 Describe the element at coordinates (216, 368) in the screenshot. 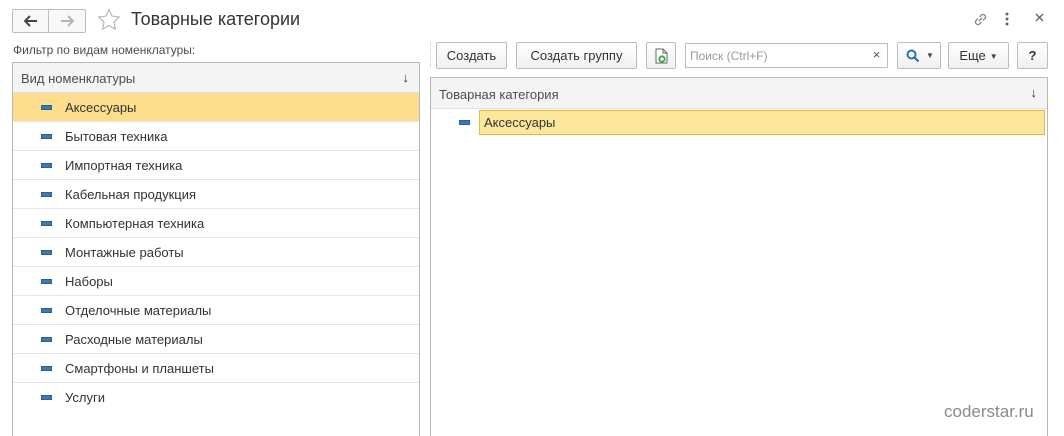

I see `table-row: Смартфоны и планшеты` at that location.